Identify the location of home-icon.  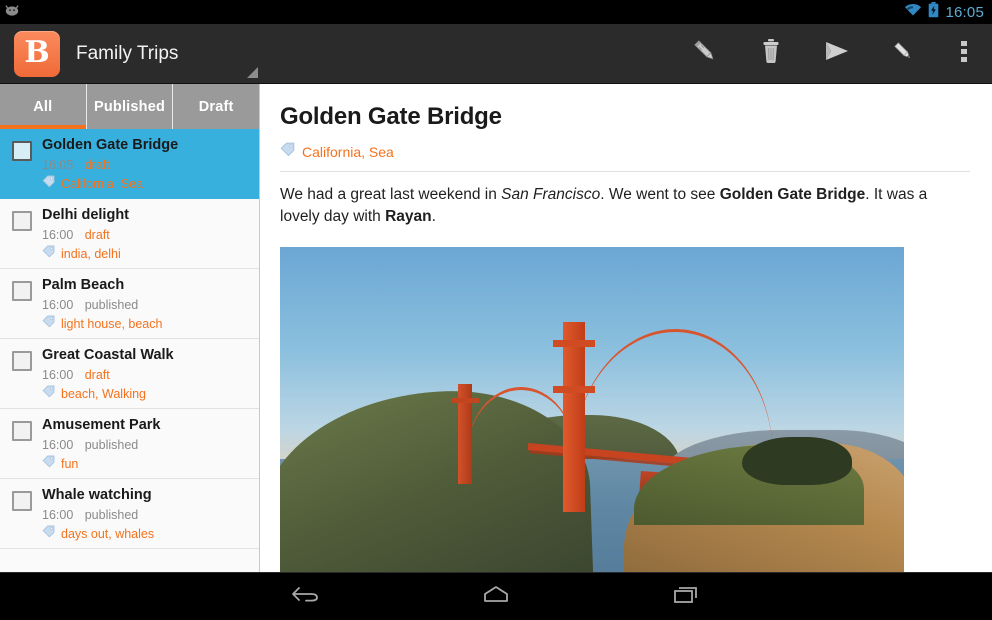
(496, 596).